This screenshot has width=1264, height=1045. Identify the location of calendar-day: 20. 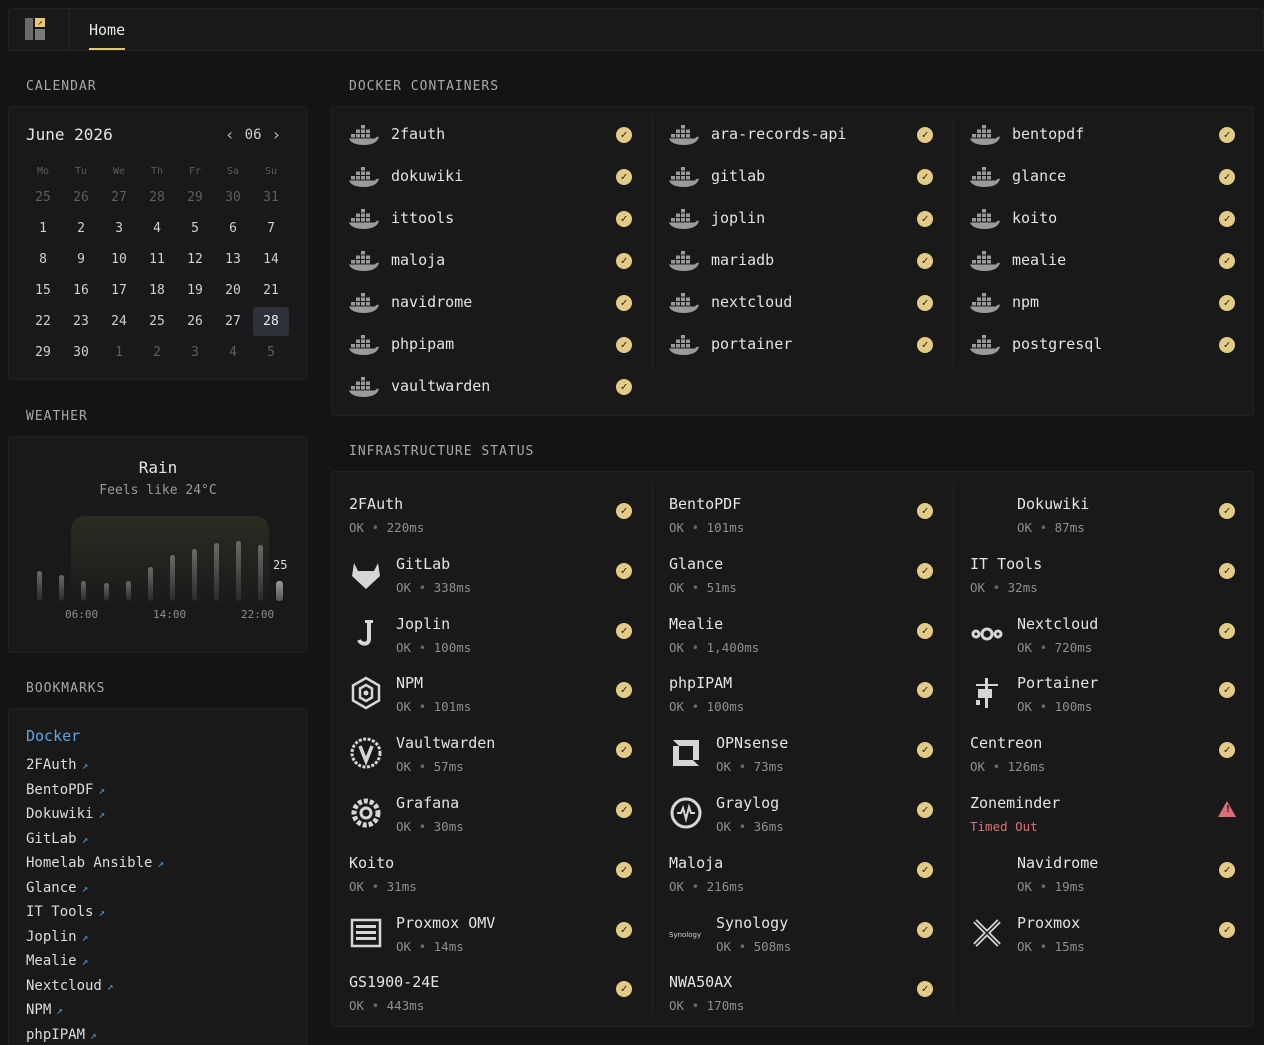
(233, 290).